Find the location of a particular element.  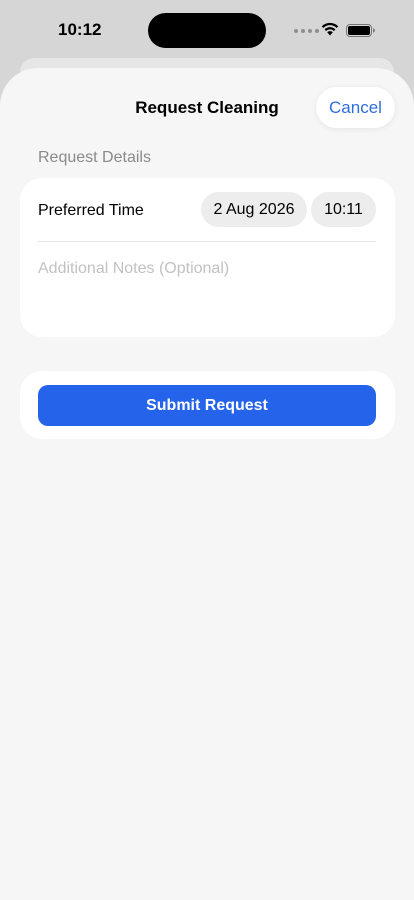

additional-notes-input is located at coordinates (207, 269).